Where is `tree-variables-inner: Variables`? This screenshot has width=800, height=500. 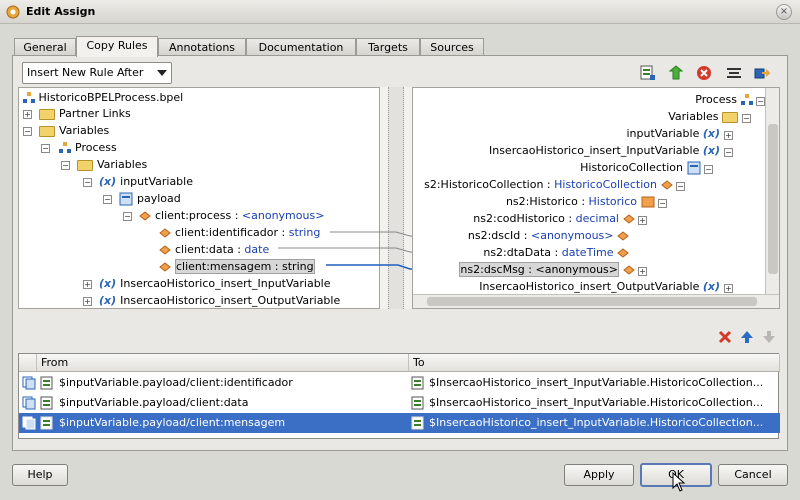 tree-variables-inner: Variables is located at coordinates (112, 165).